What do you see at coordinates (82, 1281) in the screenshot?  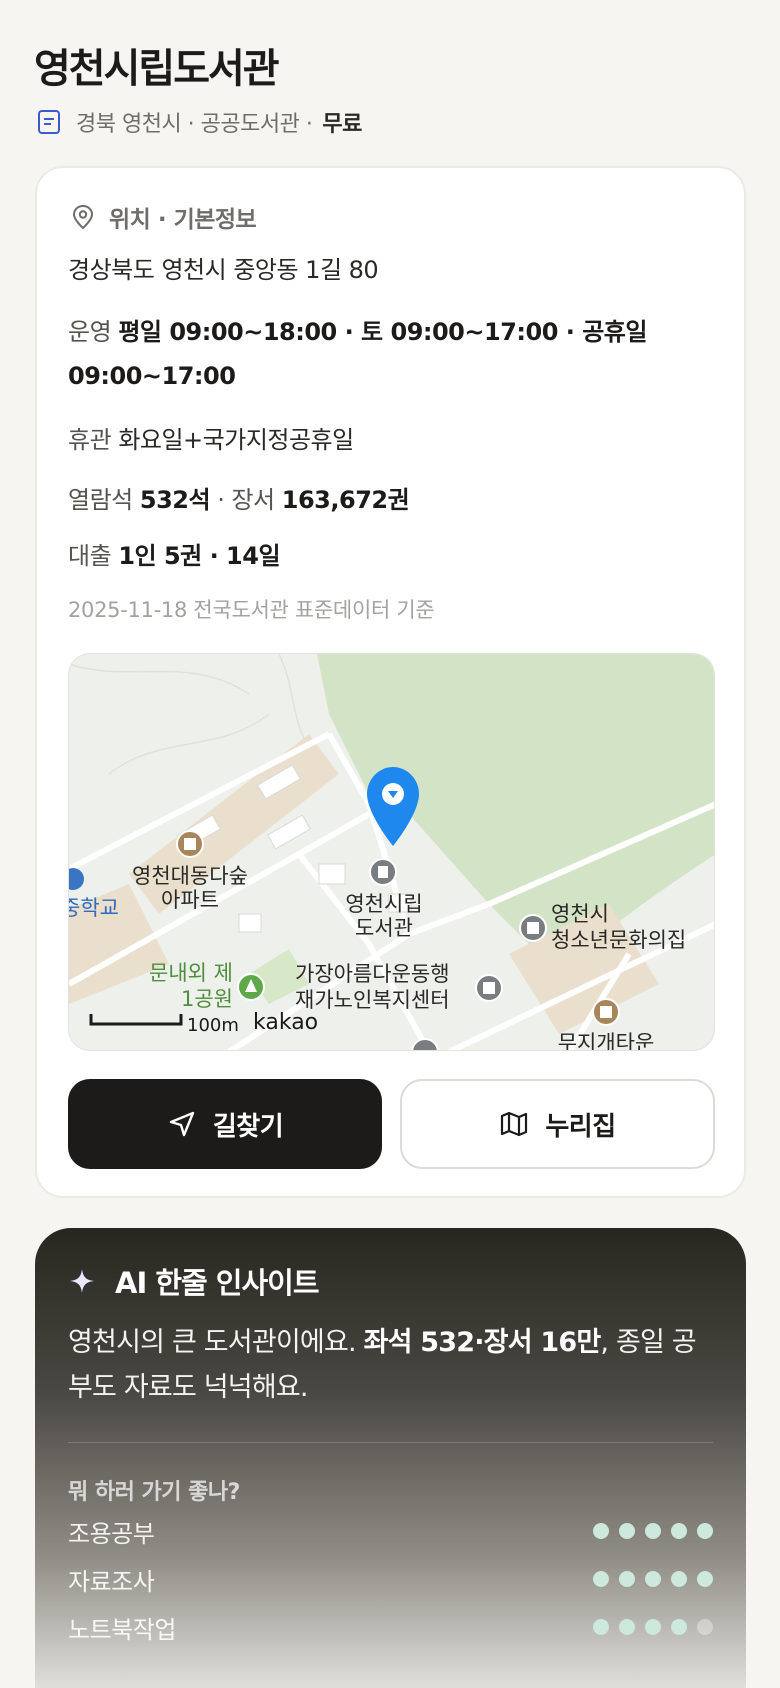 I see `sparkle-icon` at bounding box center [82, 1281].